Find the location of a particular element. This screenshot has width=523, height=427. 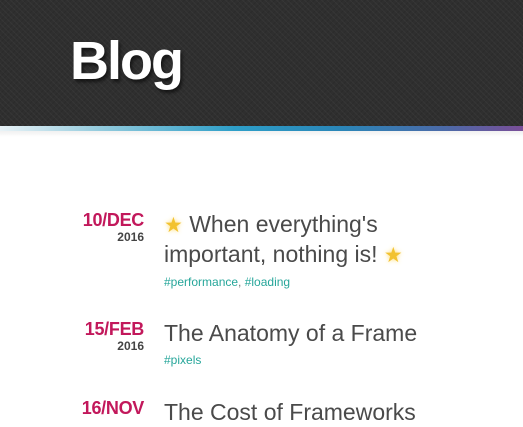

post-date-day: 10/DEC is located at coordinates (113, 220).